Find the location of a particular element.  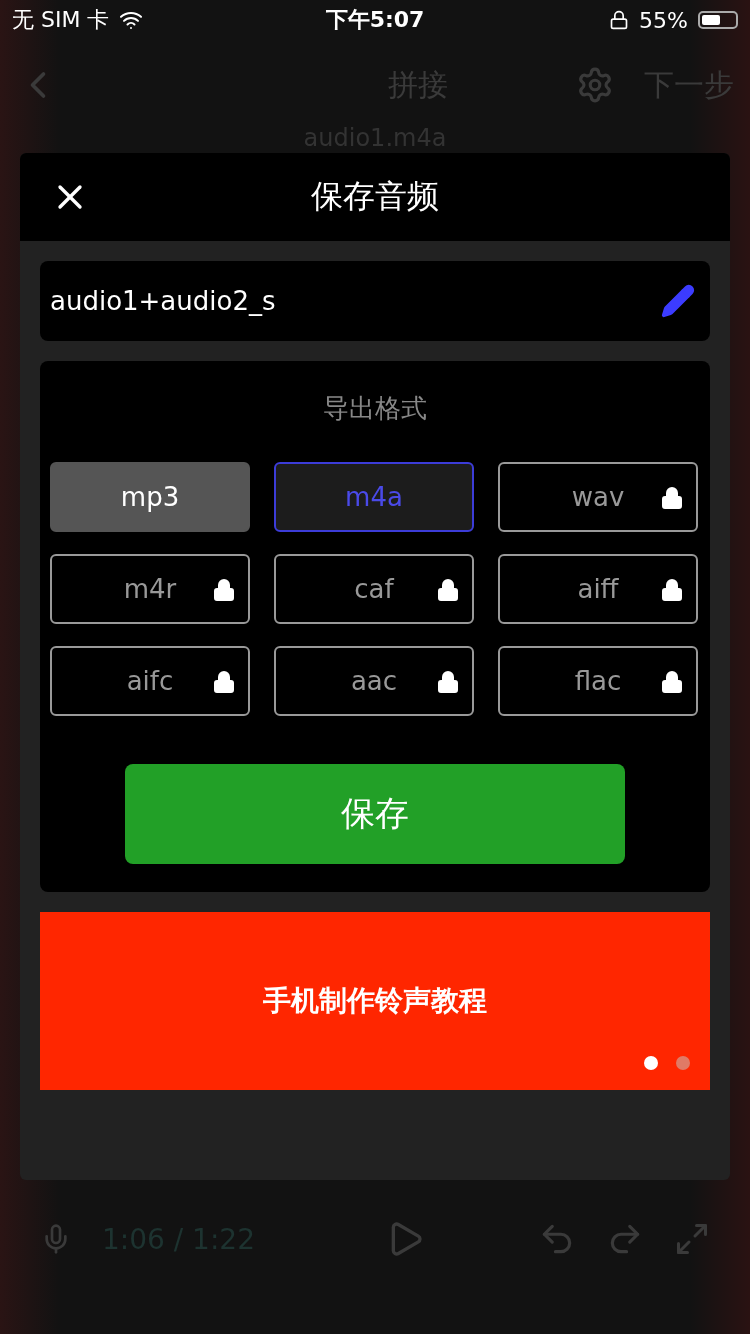

format-option: caf is located at coordinates (374, 589).